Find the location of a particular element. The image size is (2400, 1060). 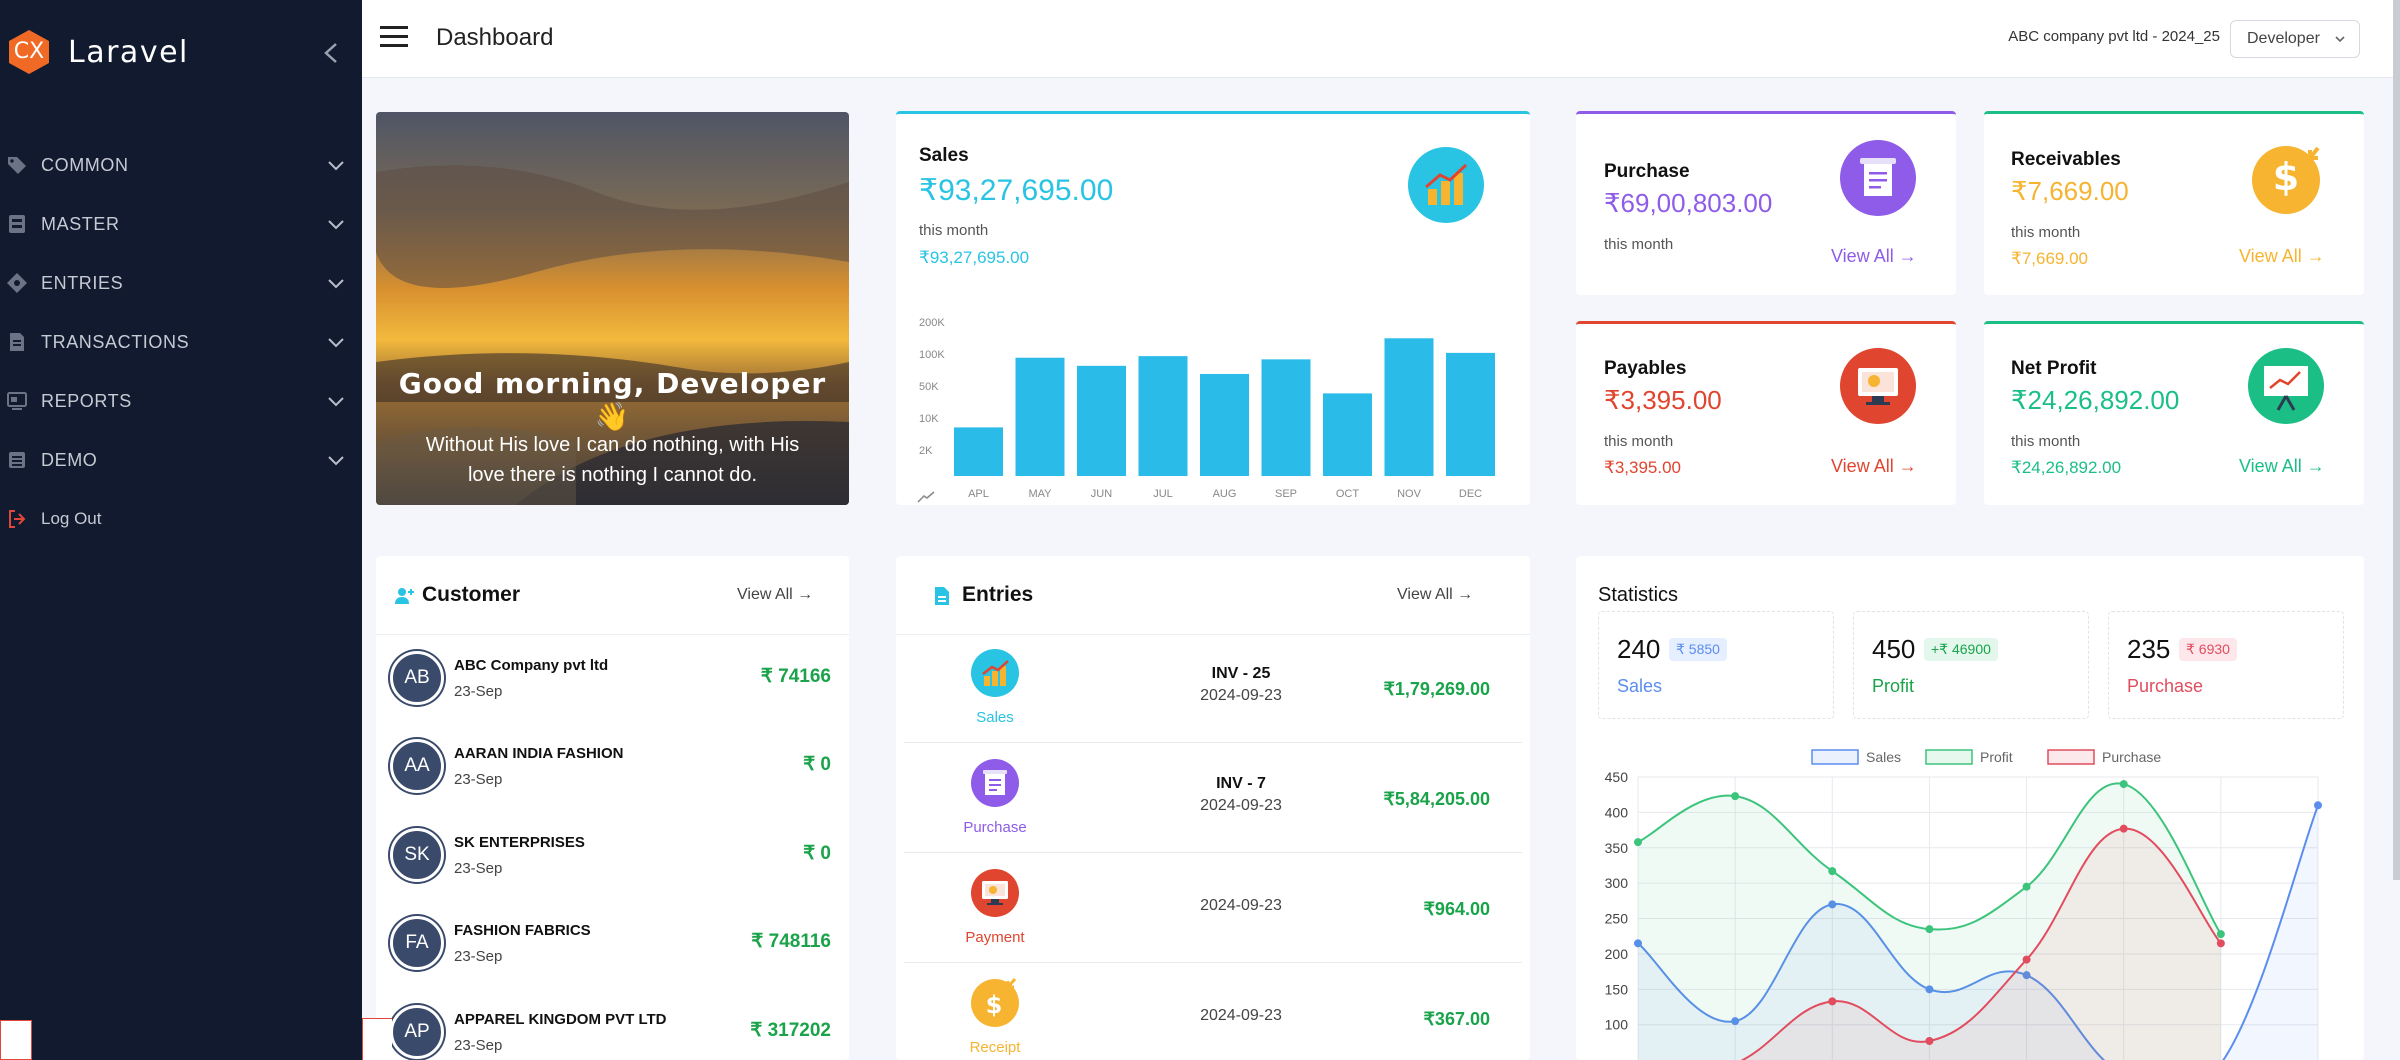

y-tick-label: 400 is located at coordinates (1617, 812).